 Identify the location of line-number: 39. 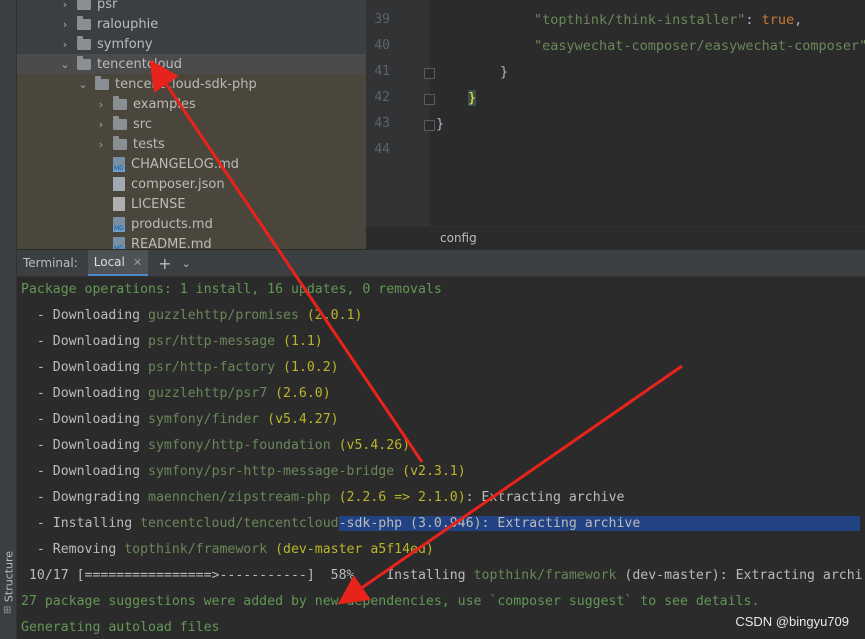
(382, 19).